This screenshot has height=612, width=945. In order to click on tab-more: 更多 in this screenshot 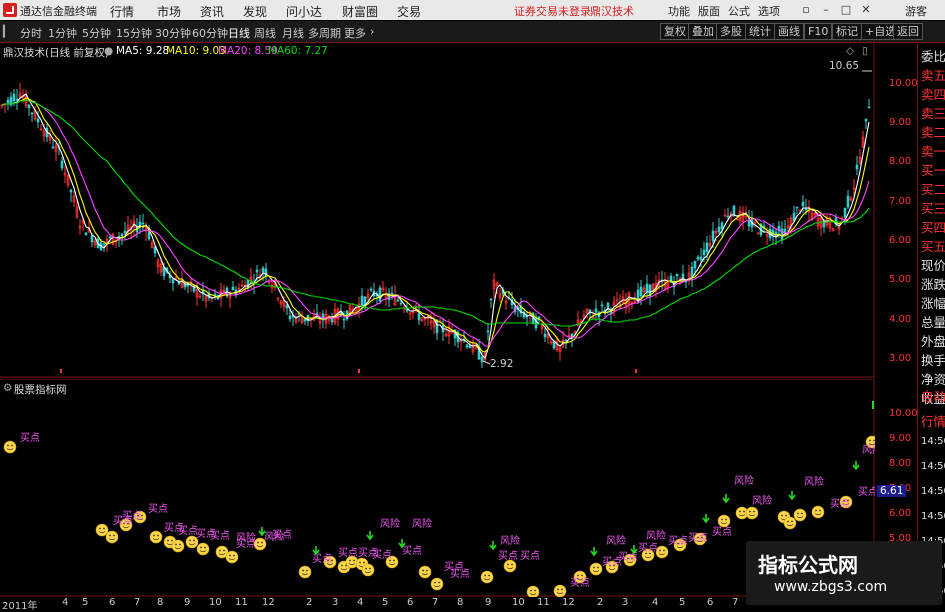, I will do `click(355, 33)`.